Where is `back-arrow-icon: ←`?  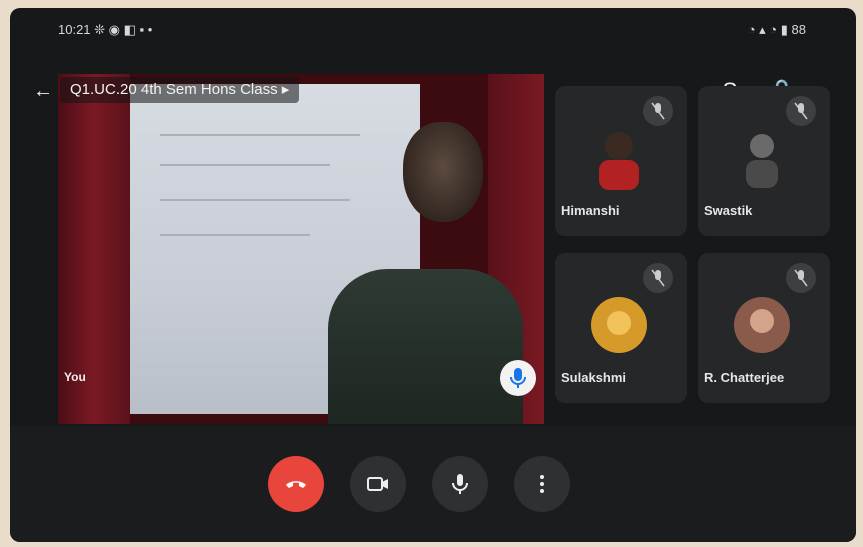 back-arrow-icon: ← is located at coordinates (43, 91).